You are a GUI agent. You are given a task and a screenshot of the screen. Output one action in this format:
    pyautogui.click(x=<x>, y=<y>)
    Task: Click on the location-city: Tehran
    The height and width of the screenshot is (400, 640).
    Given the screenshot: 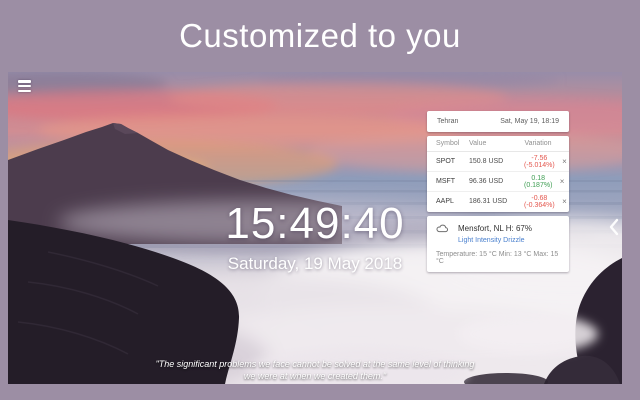 What is the action you would take?
    pyautogui.click(x=448, y=121)
    